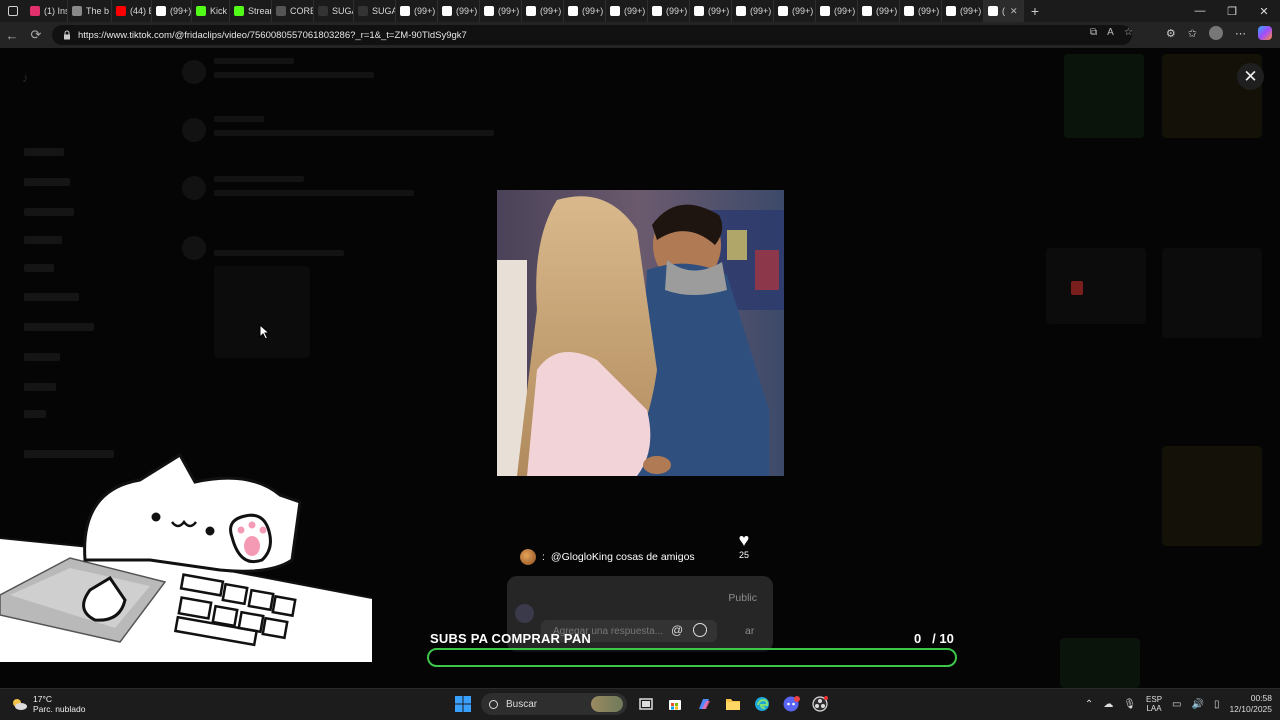 This screenshot has width=1280, height=720. I want to click on tab-label: (, so click(1003, 11).